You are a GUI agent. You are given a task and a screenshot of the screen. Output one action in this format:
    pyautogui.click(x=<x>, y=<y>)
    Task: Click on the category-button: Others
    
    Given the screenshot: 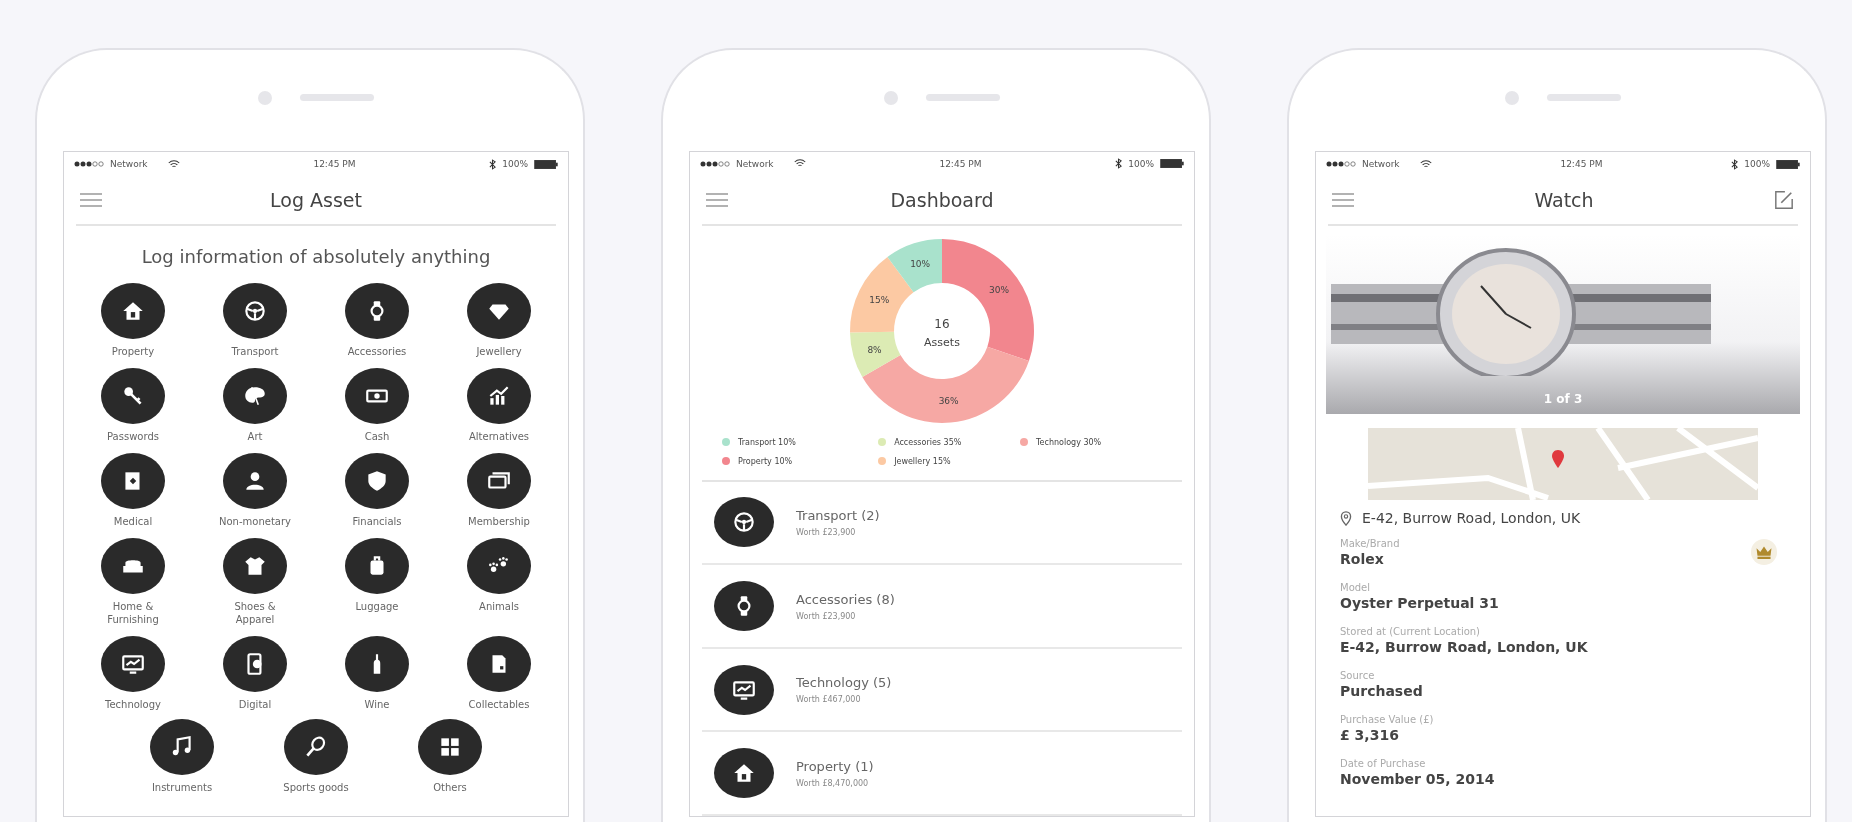 What is the action you would take?
    pyautogui.click(x=450, y=756)
    